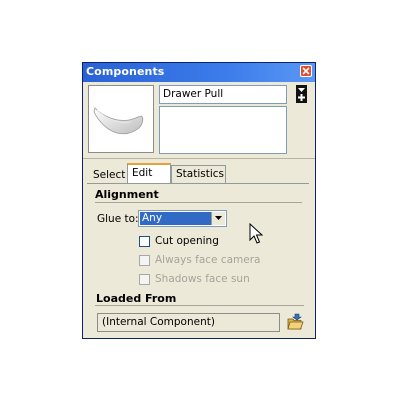  Describe the element at coordinates (223, 130) in the screenshot. I see `component-description-field` at that location.